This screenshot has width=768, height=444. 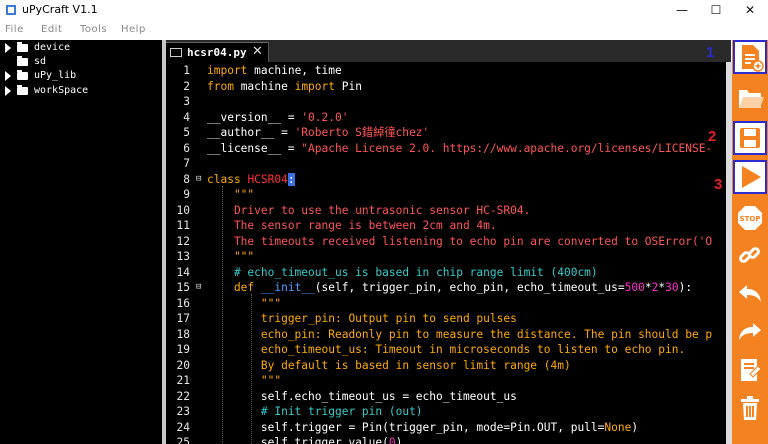 What do you see at coordinates (186, 101) in the screenshot?
I see `line-number: 3` at bounding box center [186, 101].